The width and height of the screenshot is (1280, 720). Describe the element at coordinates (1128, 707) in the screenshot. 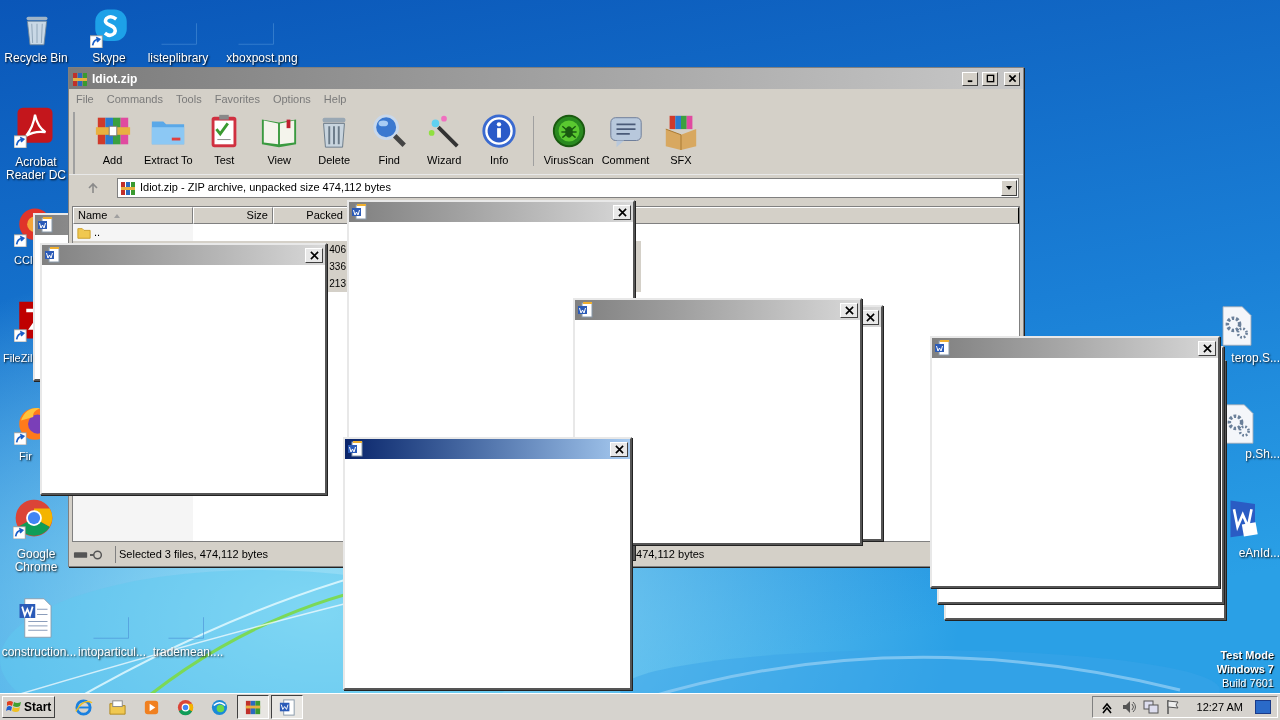

I see `speaker-icon` at that location.